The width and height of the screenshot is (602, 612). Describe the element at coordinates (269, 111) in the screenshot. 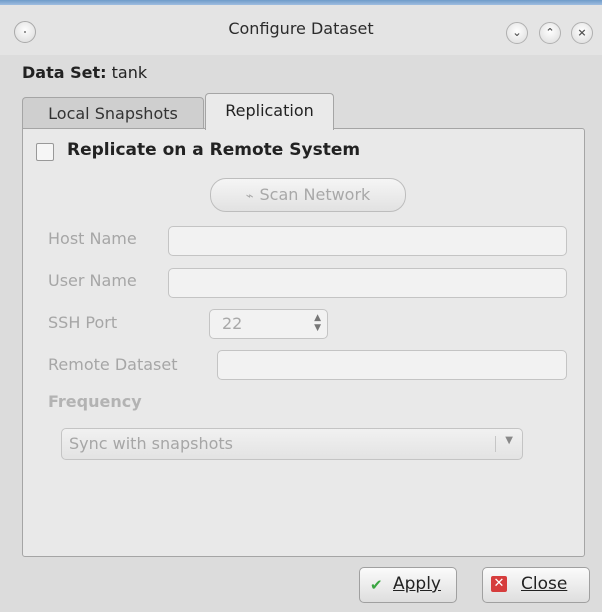

I see `tab-replication: Replication` at that location.